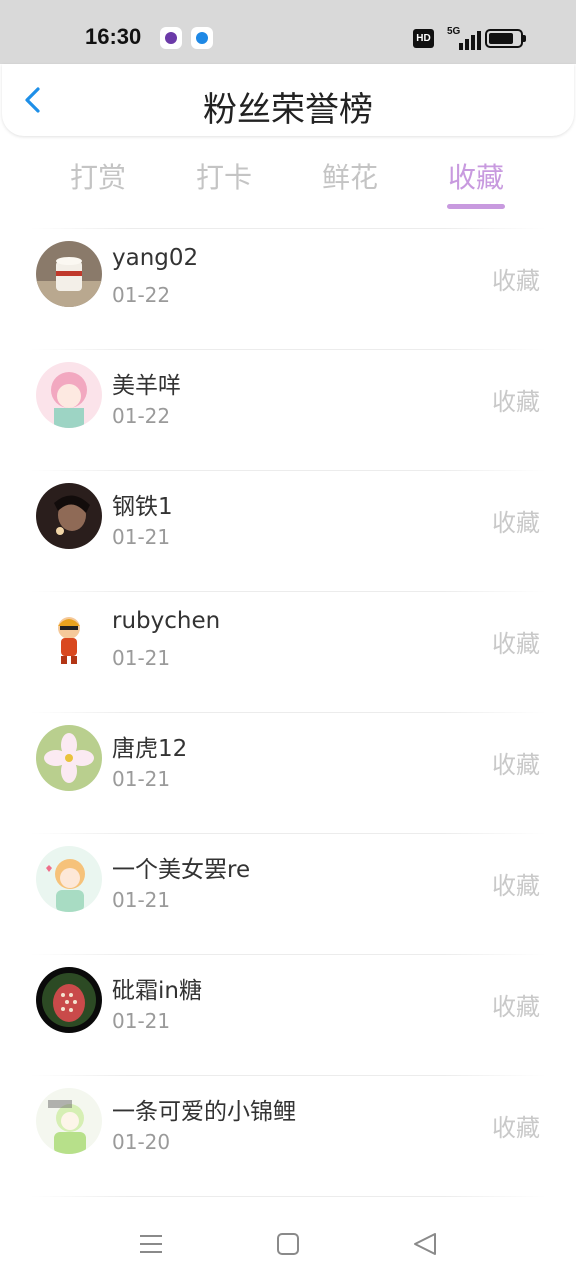 The image size is (576, 1280). I want to click on user-date: 01-20, so click(141, 1142).